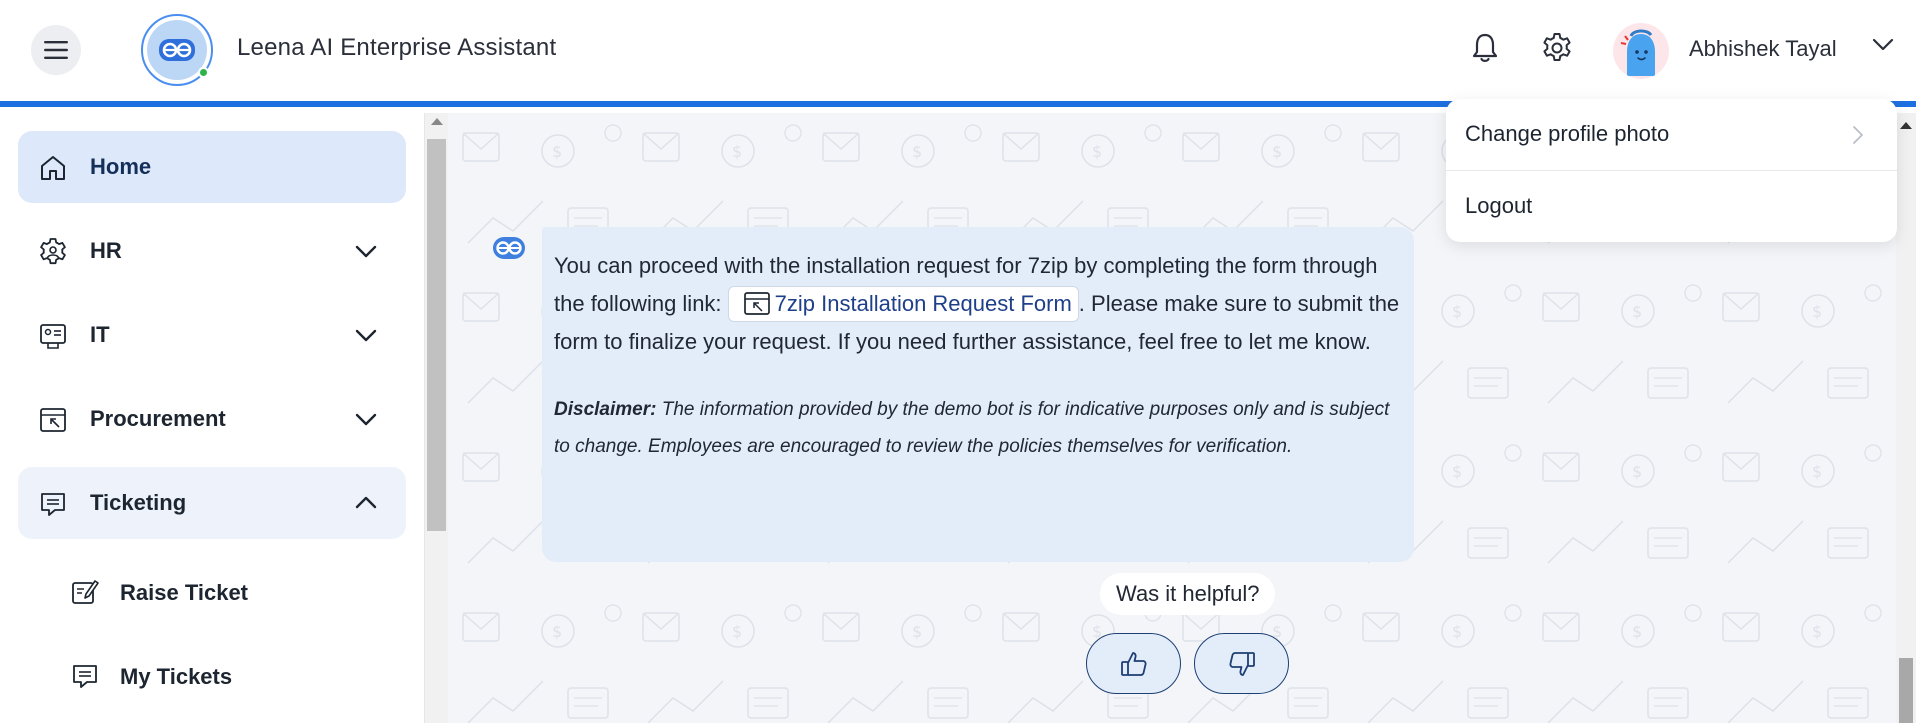  I want to click on sidebar-item-label: Procurement, so click(158, 418).